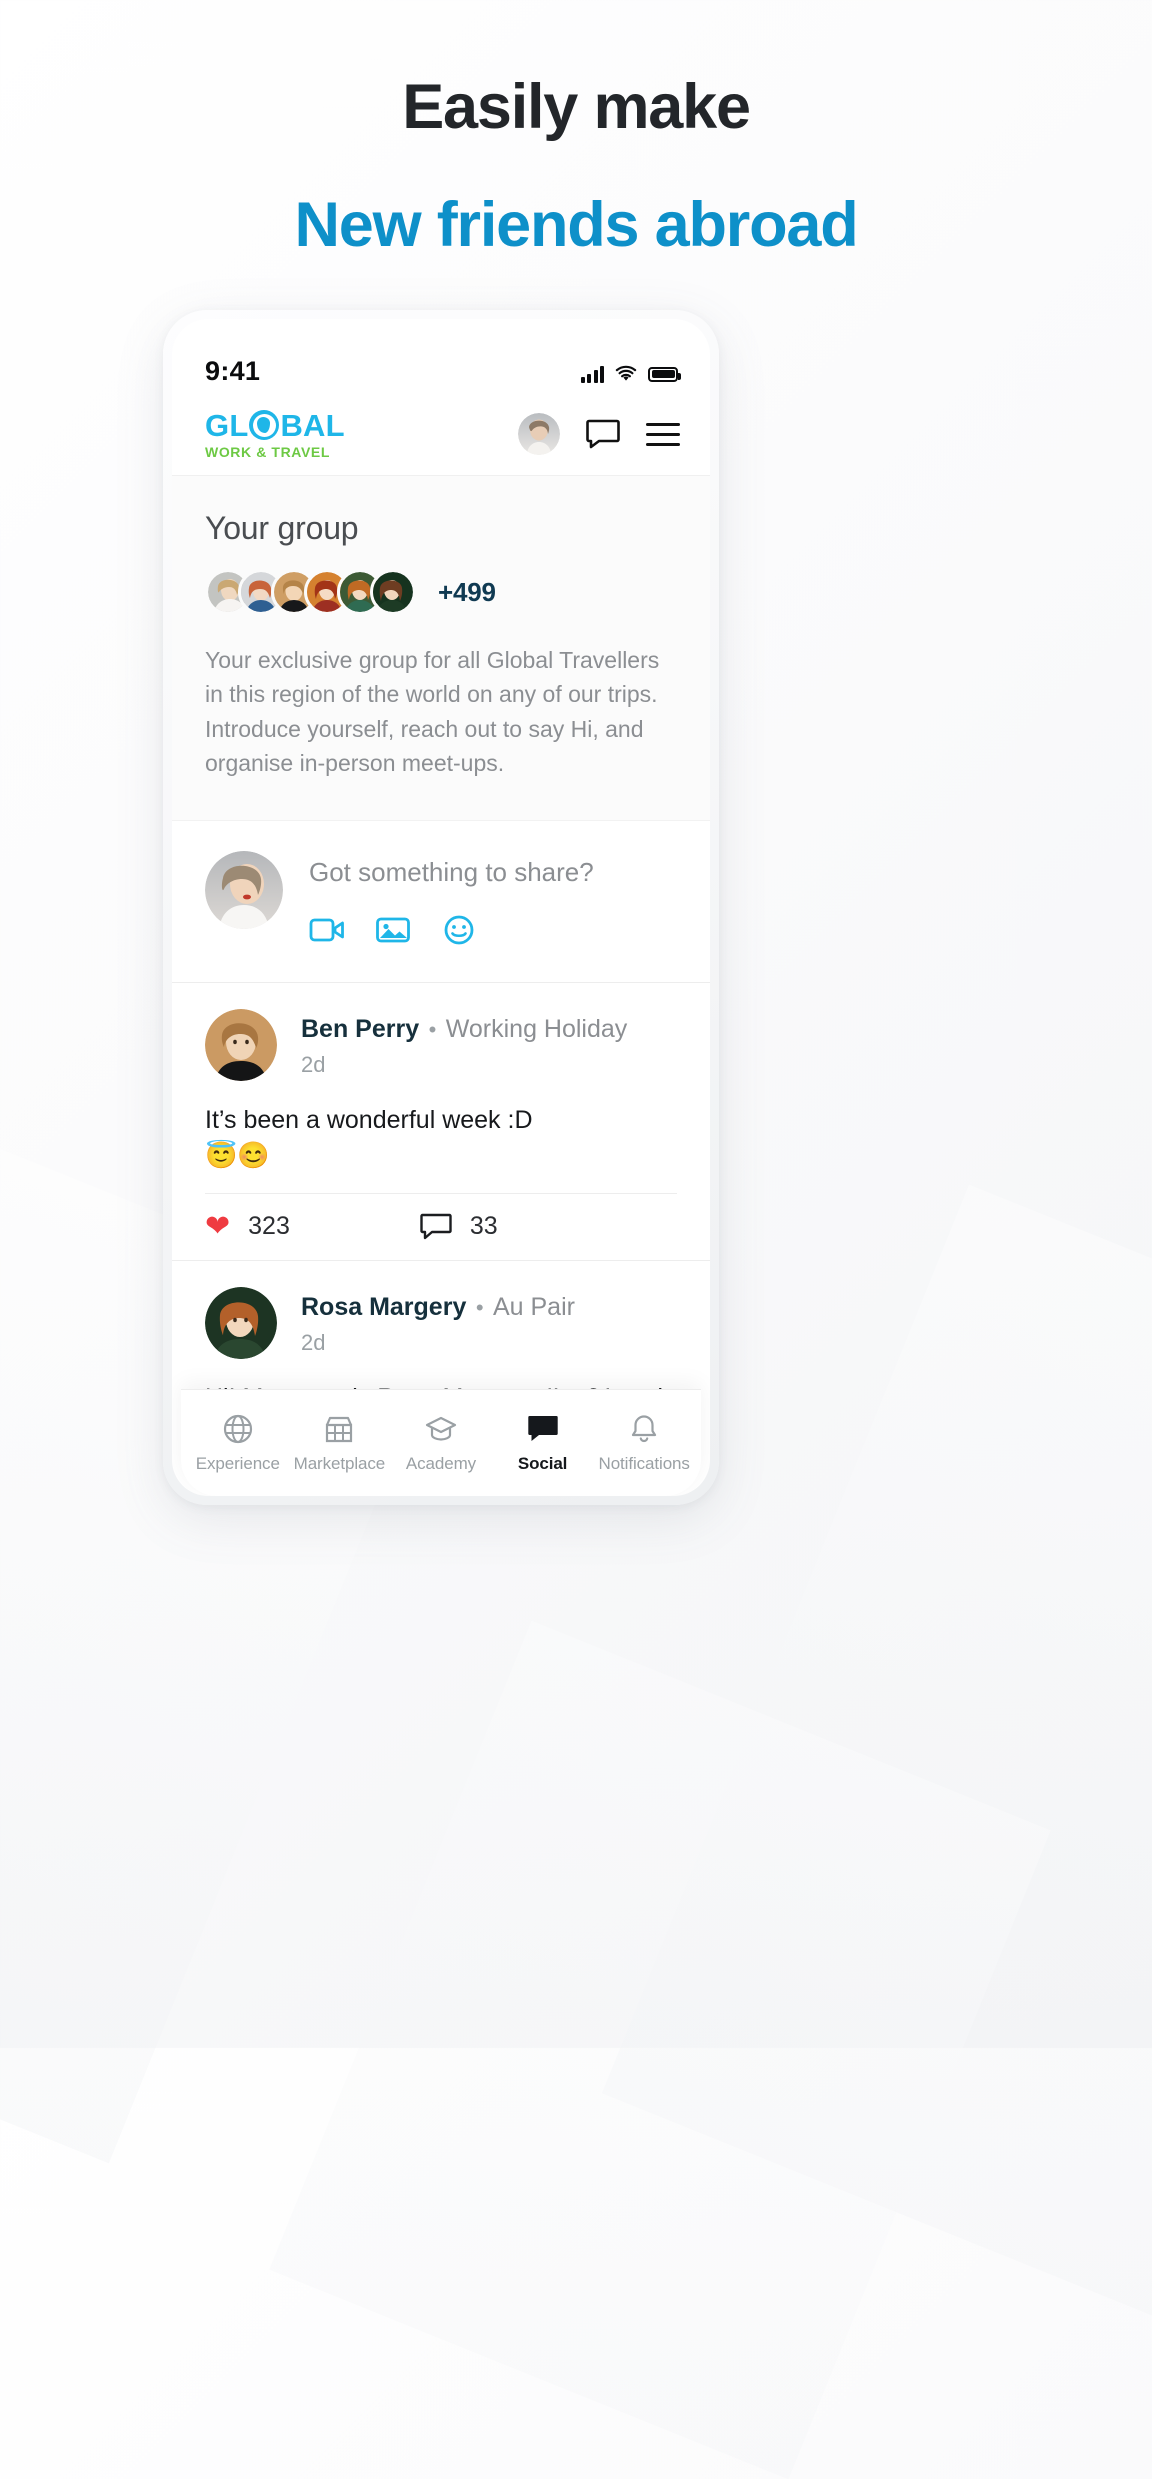  I want to click on comment-count: 33, so click(483, 1226).